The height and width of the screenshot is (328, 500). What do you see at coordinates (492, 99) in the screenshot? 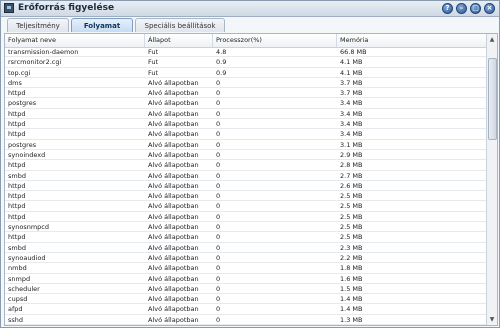
I see `scroll-thumb` at bounding box center [492, 99].